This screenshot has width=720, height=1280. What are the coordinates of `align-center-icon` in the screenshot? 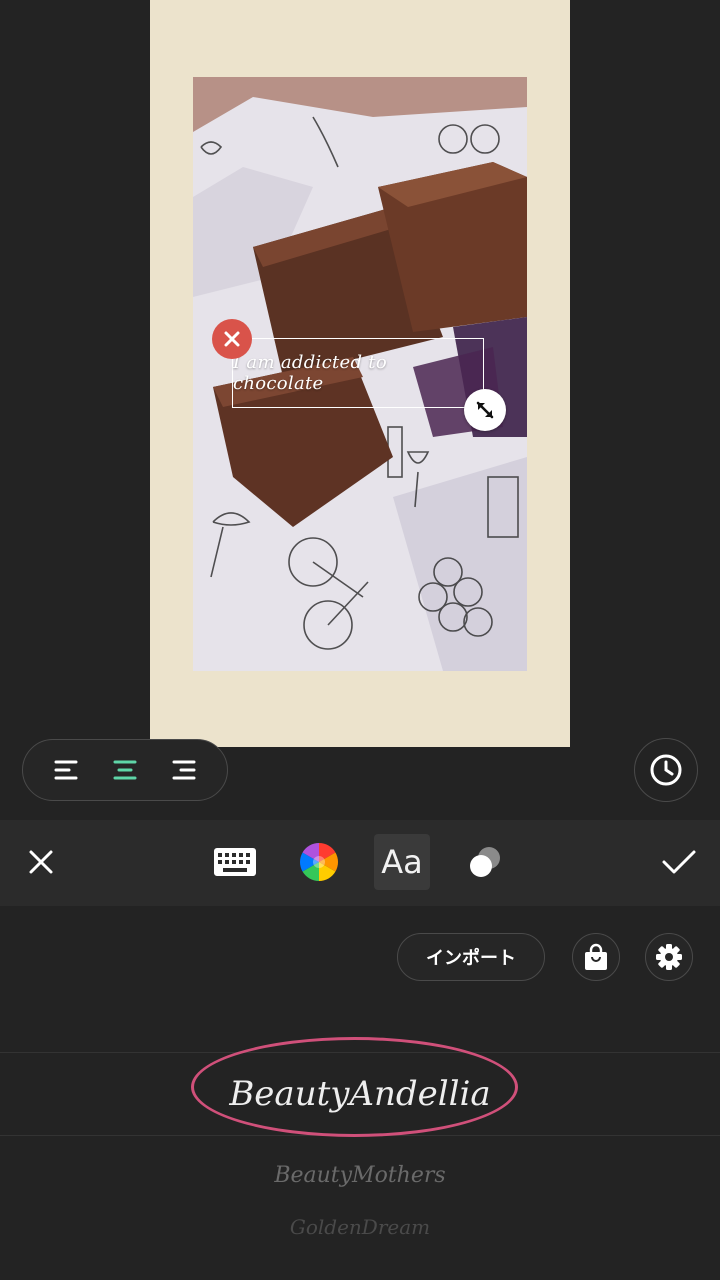 It's located at (125, 770).